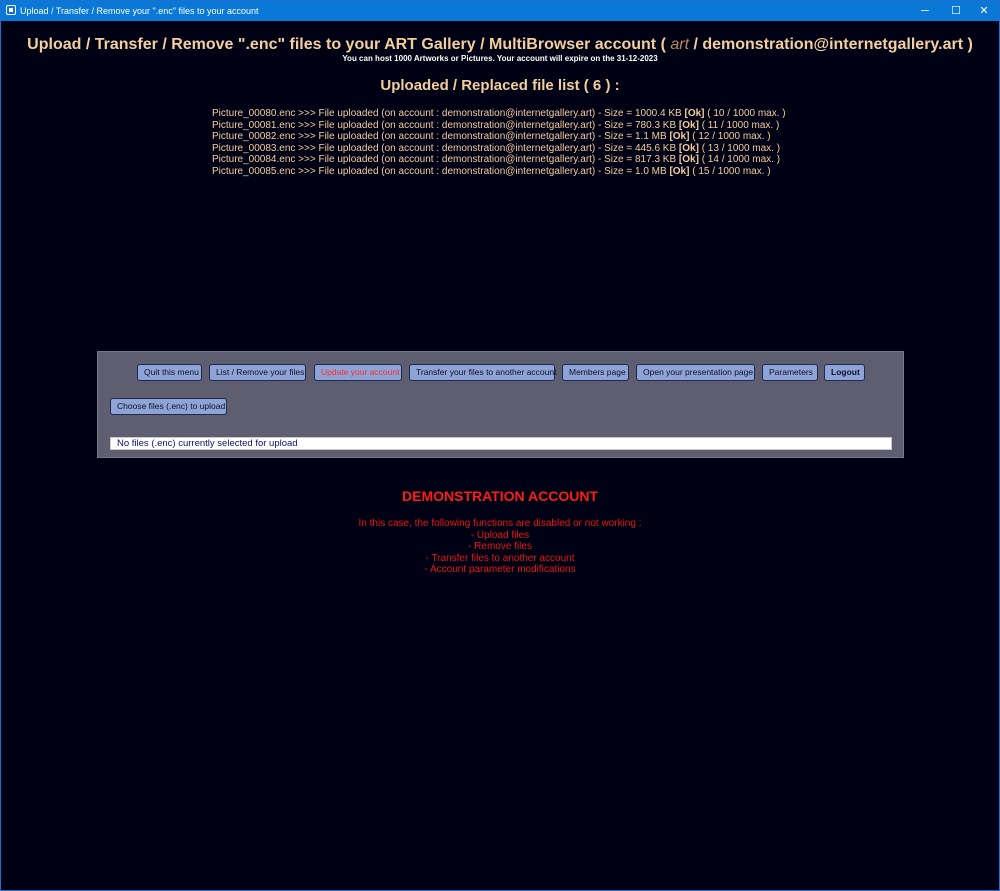 This screenshot has width=1000, height=891. I want to click on app-icon, so click(11, 10).